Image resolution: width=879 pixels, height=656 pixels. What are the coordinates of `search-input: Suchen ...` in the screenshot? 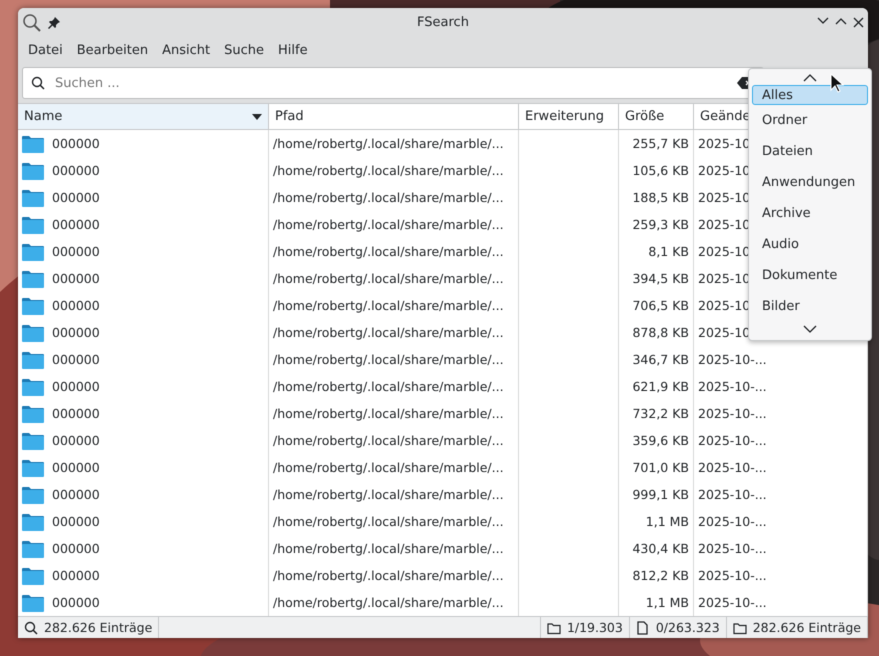 It's located at (391, 83).